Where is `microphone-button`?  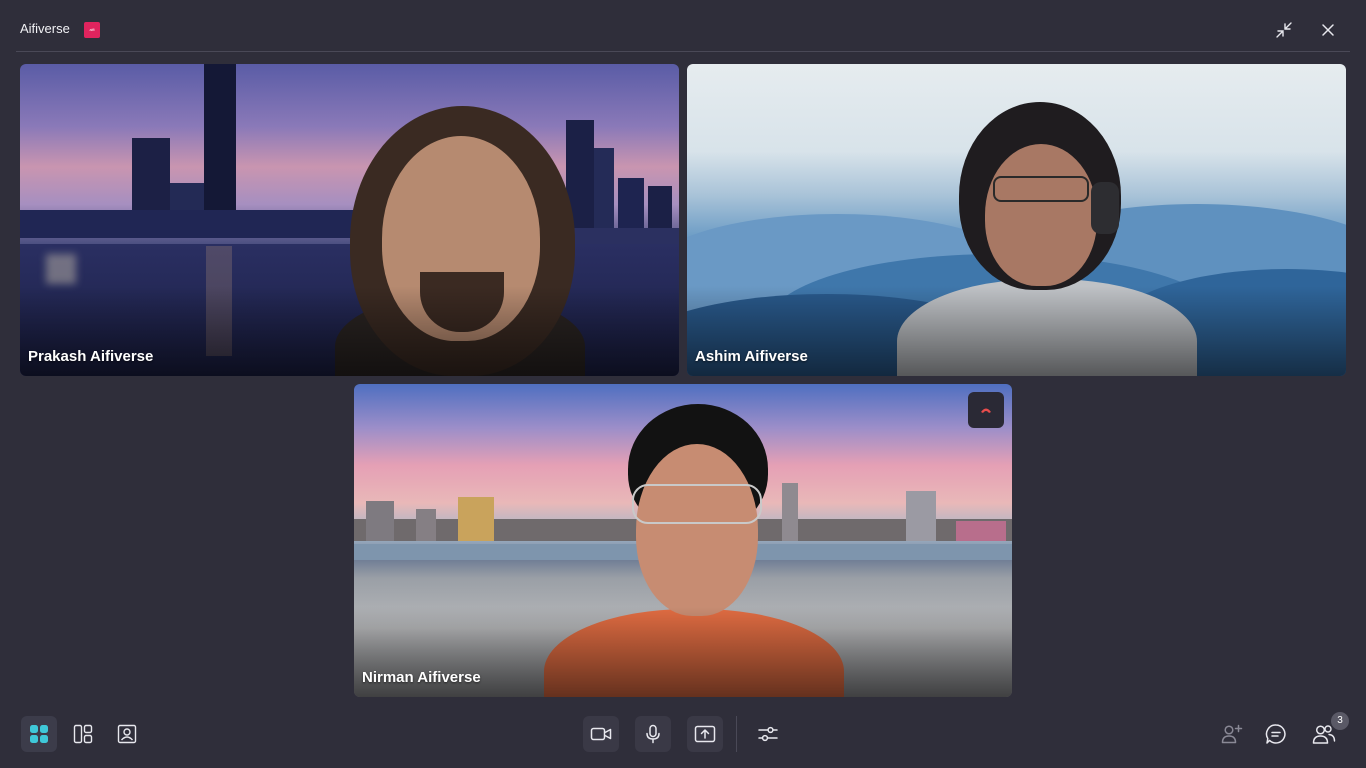 microphone-button is located at coordinates (653, 734).